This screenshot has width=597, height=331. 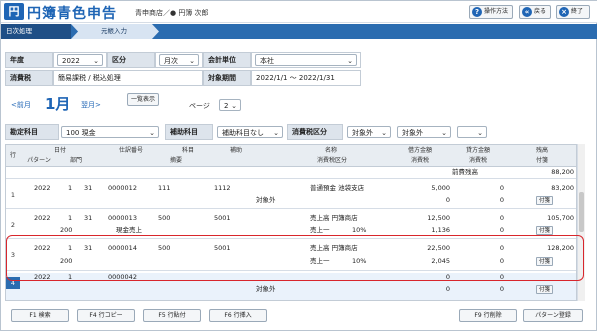 I want to click on tax-category-select-1: 対象外 ⌄, so click(x=369, y=132).